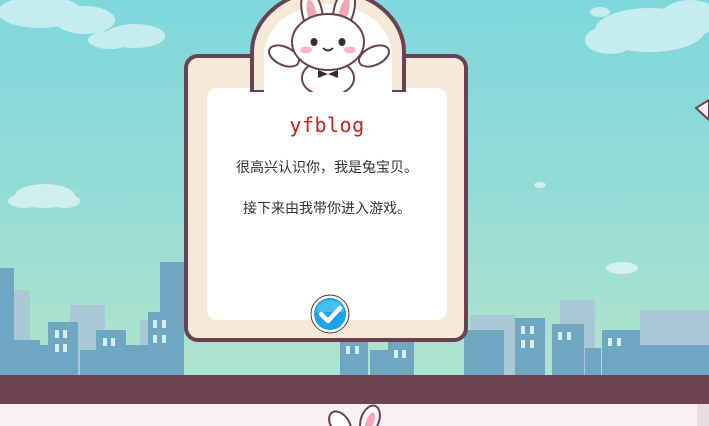  I want to click on dialog-title: yfblog, so click(327, 125).